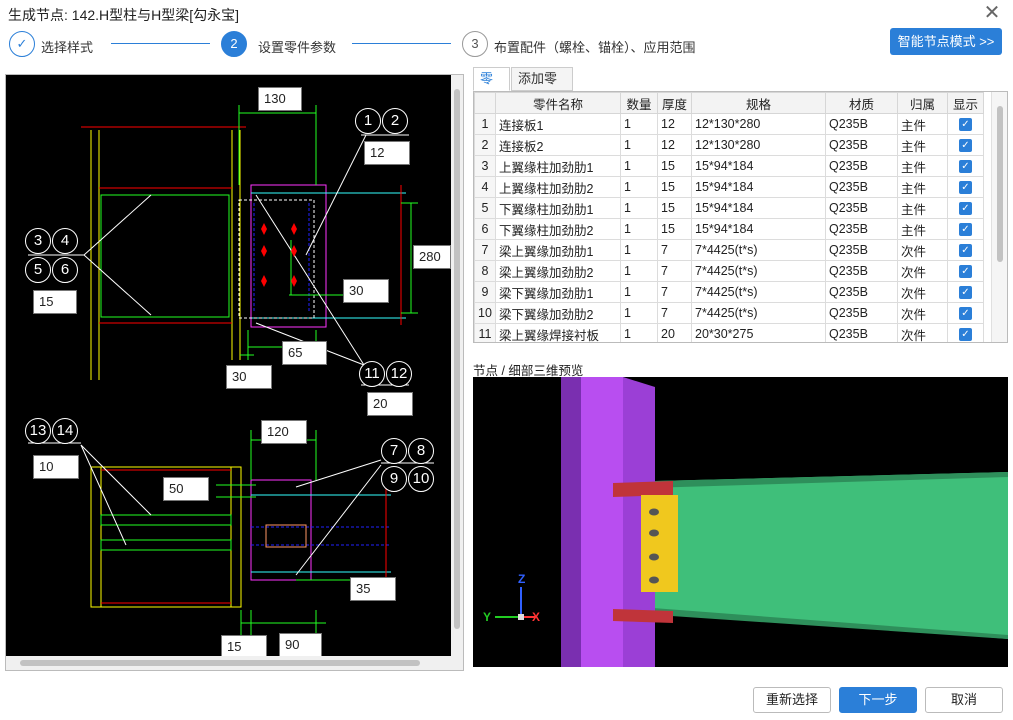 Image resolution: width=1013 pixels, height=720 pixels. Describe the element at coordinates (558, 229) in the screenshot. I see `part-name-cell: 下翼缘柱加劲肋2` at that location.